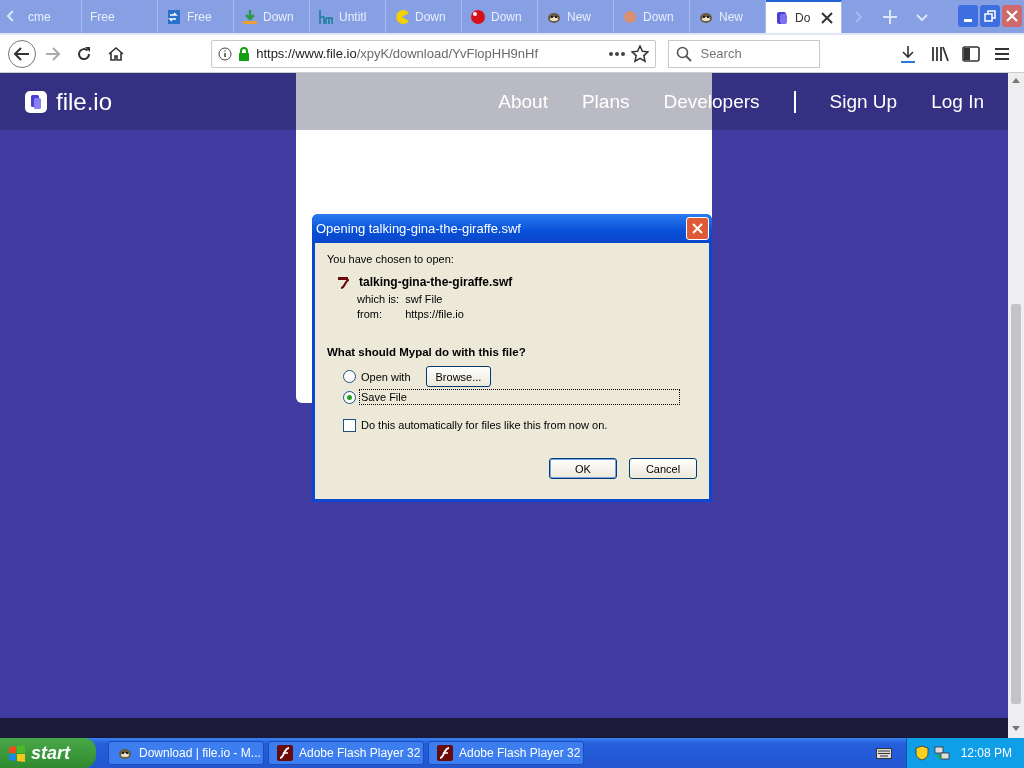 The image size is (1024, 768). What do you see at coordinates (48, 753) in the screenshot?
I see `start-button: start` at bounding box center [48, 753].